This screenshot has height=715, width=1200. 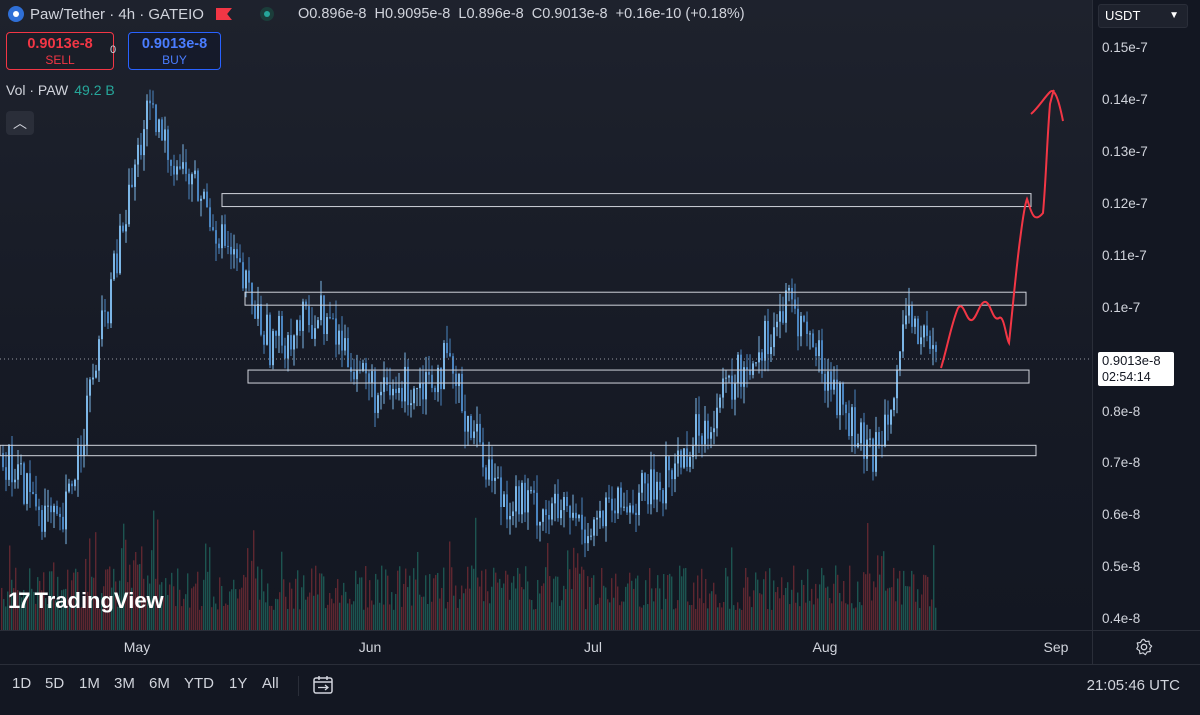 I want to click on last-price-value: 0.9013e-8, so click(x=1131, y=360).